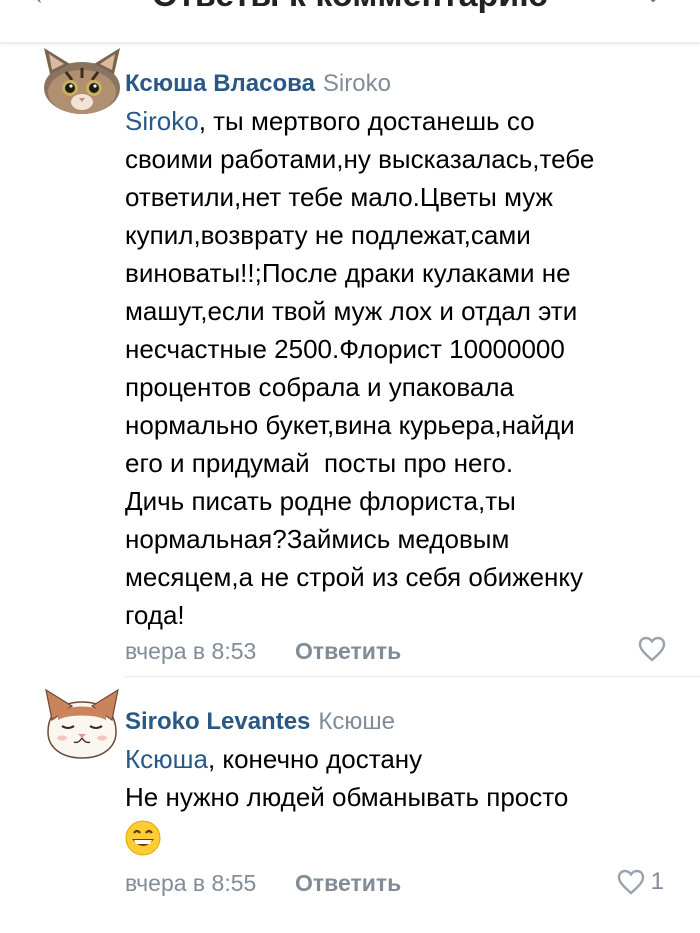  What do you see at coordinates (350, 7) in the screenshot?
I see `page-title: Ответы к комментарию` at bounding box center [350, 7].